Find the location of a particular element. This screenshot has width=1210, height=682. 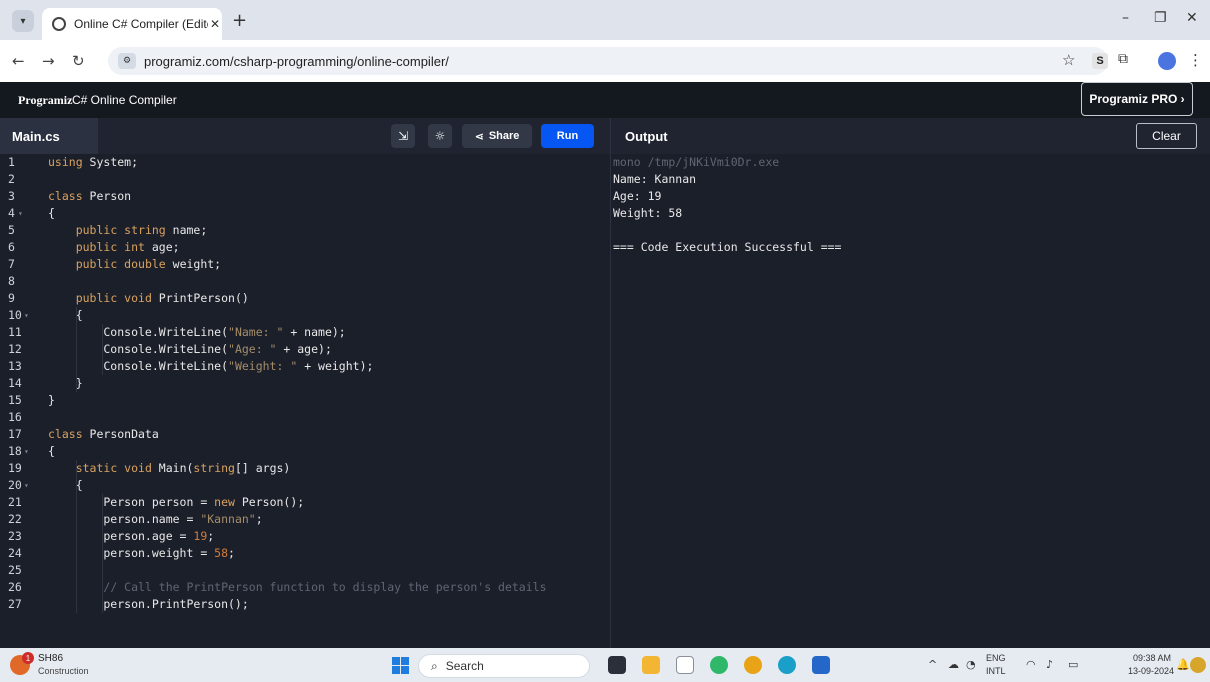

file-tab-main: Main.cs is located at coordinates (49, 136).